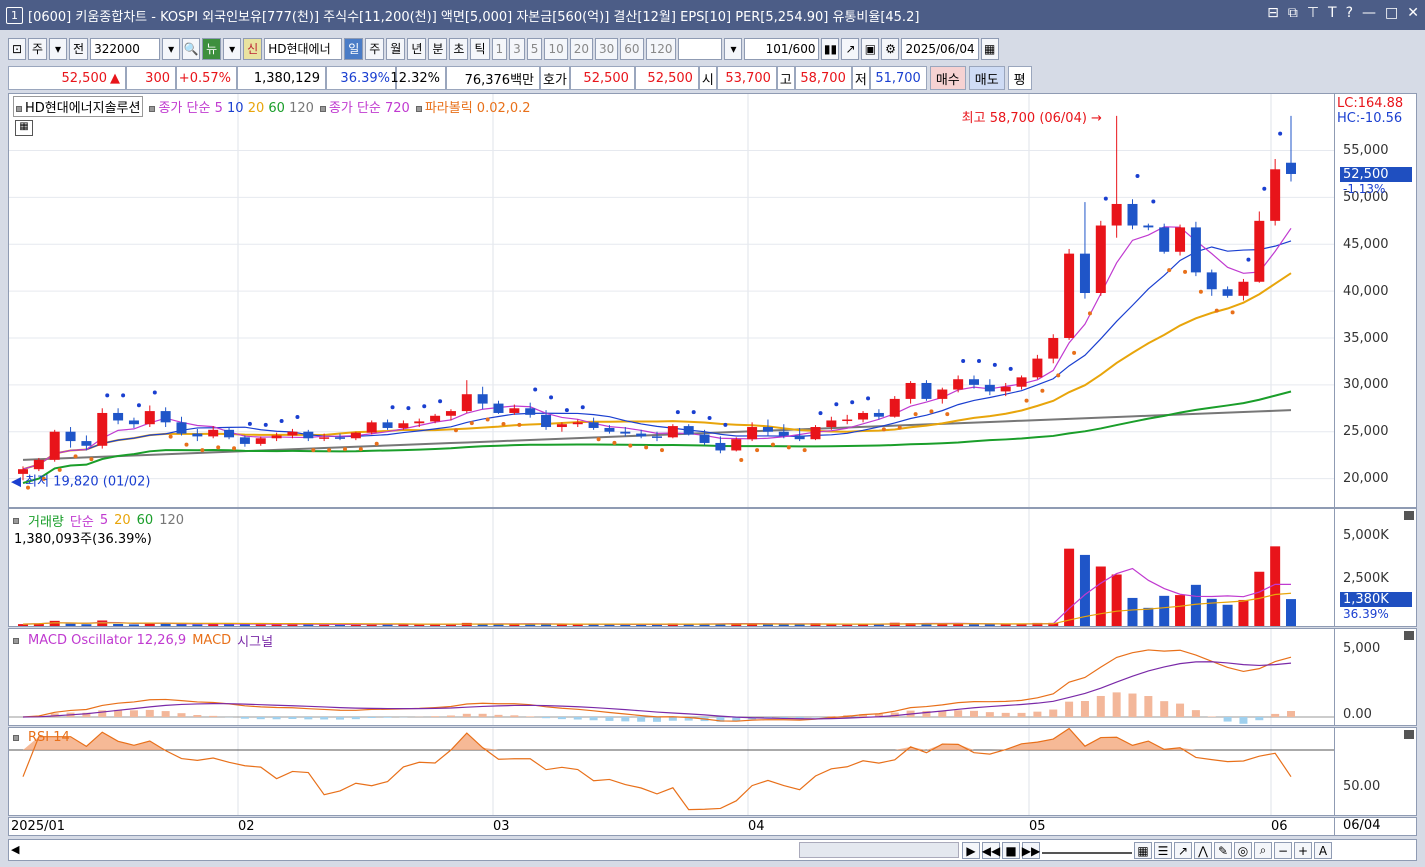 The image size is (1425, 867). Describe the element at coordinates (122, 520) in the screenshot. I see `volume-ma20: 20` at that location.